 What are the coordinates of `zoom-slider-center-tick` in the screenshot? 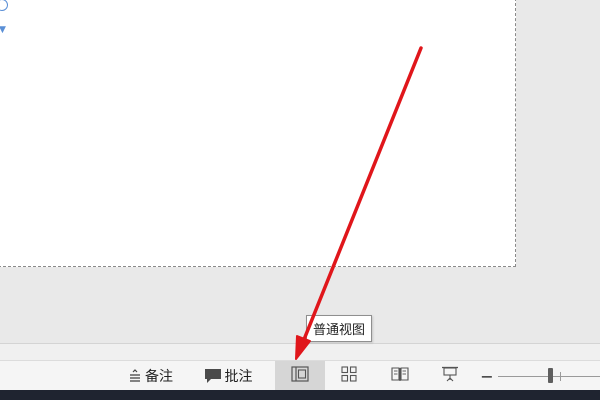 It's located at (560, 376).